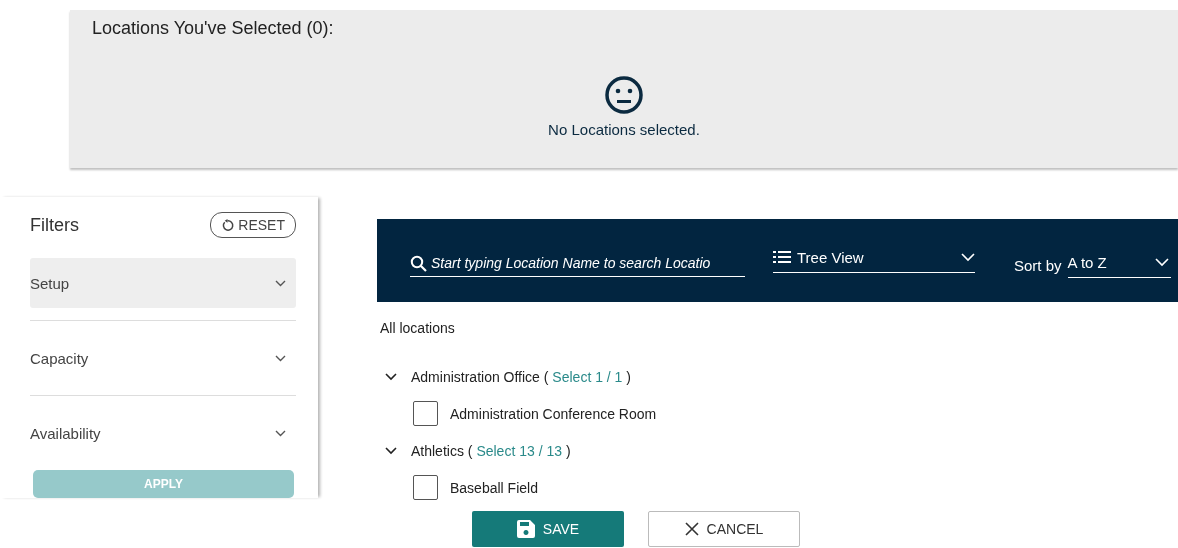 This screenshot has width=1178, height=548. I want to click on search-field: Start typing Location Name to search Locatio, so click(577, 265).